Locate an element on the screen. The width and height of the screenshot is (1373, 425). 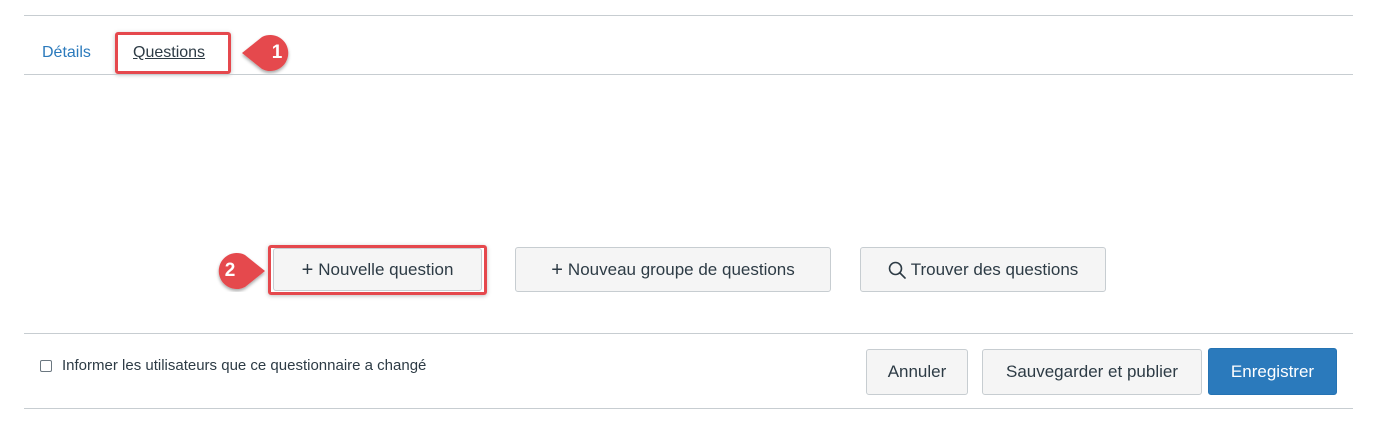
footer-bottom-divider is located at coordinates (688, 408).